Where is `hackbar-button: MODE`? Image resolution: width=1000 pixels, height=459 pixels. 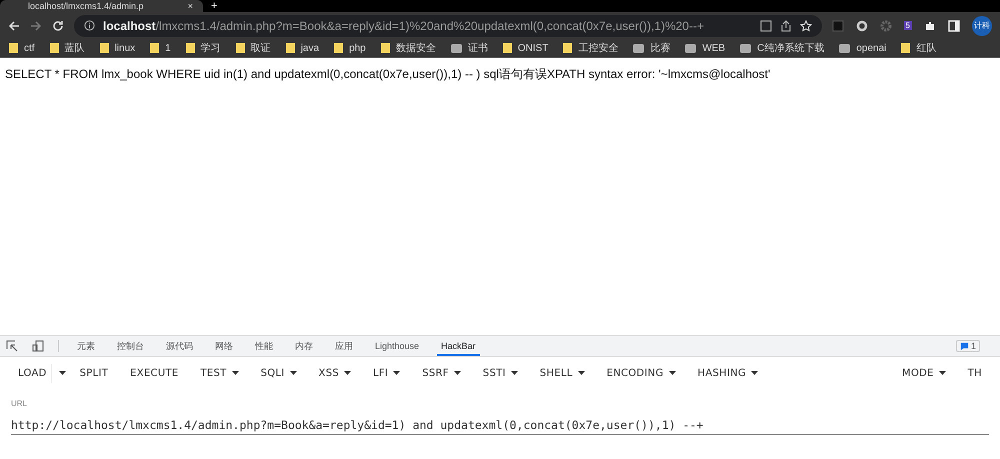 hackbar-button: MODE is located at coordinates (924, 373).